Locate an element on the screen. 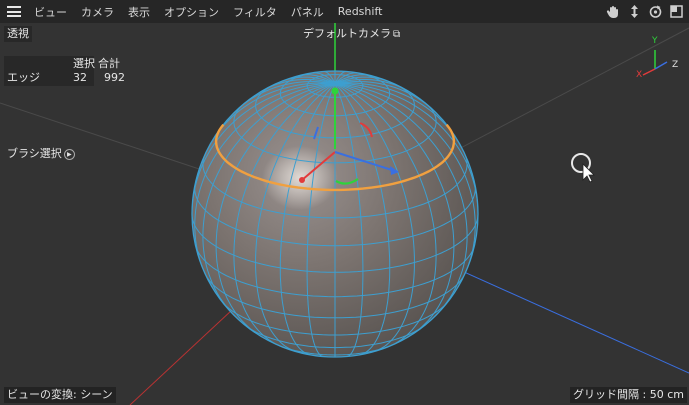  stats-header-total: 合計 is located at coordinates (109, 63).